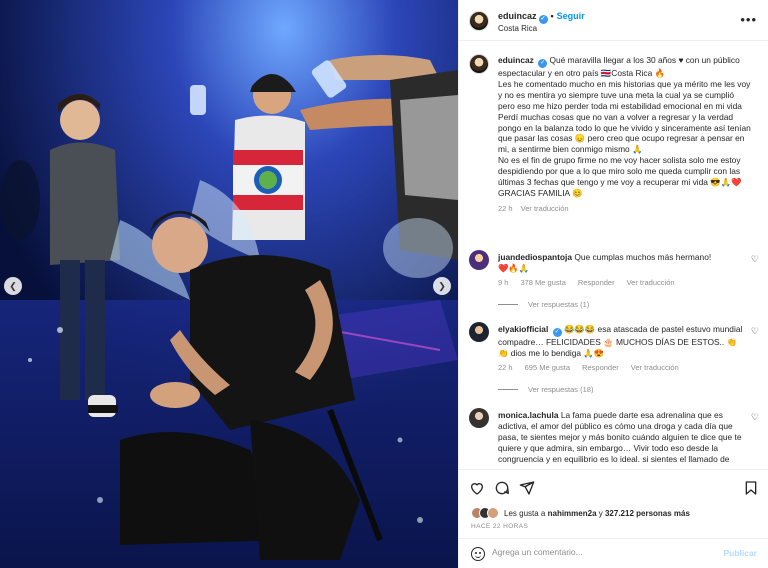 This screenshot has width=768, height=568. Describe the element at coordinates (499, 526) in the screenshot. I see `post-time-ago: HACE 22 HORAS` at that location.